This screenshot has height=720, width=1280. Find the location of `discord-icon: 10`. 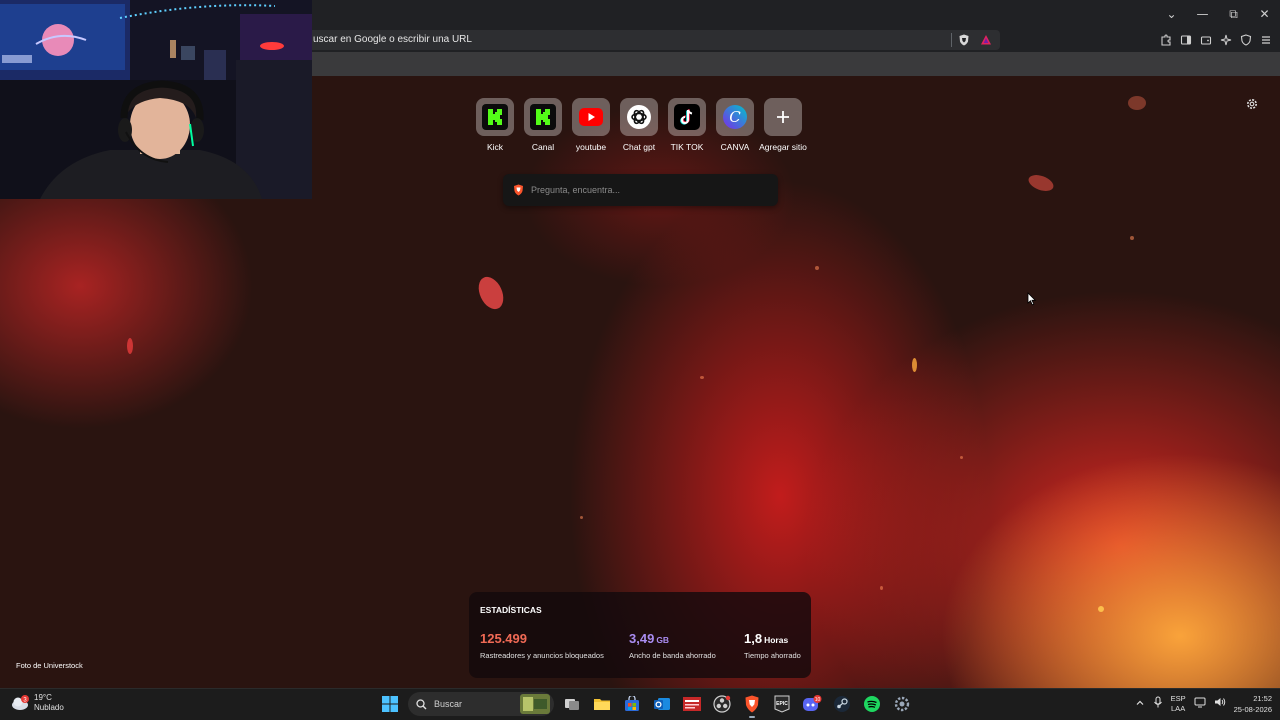

discord-icon: 10 is located at coordinates (812, 704).